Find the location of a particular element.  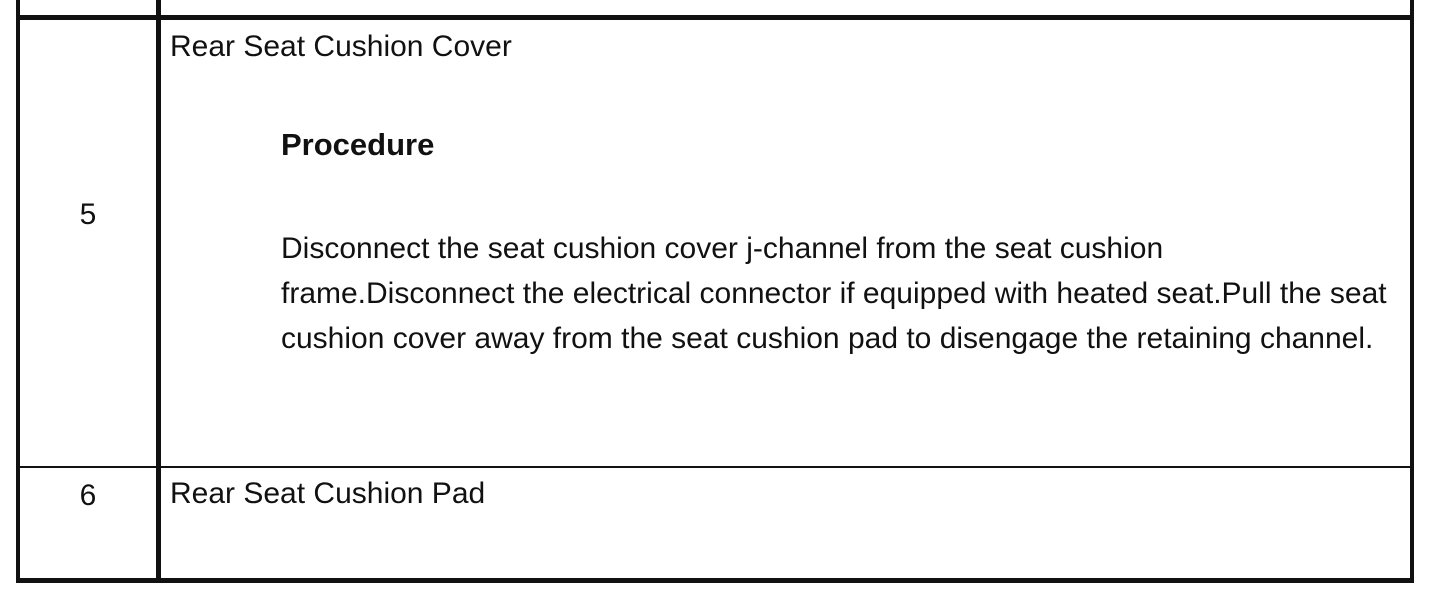

row-6-number: 6 is located at coordinates (88, 495).